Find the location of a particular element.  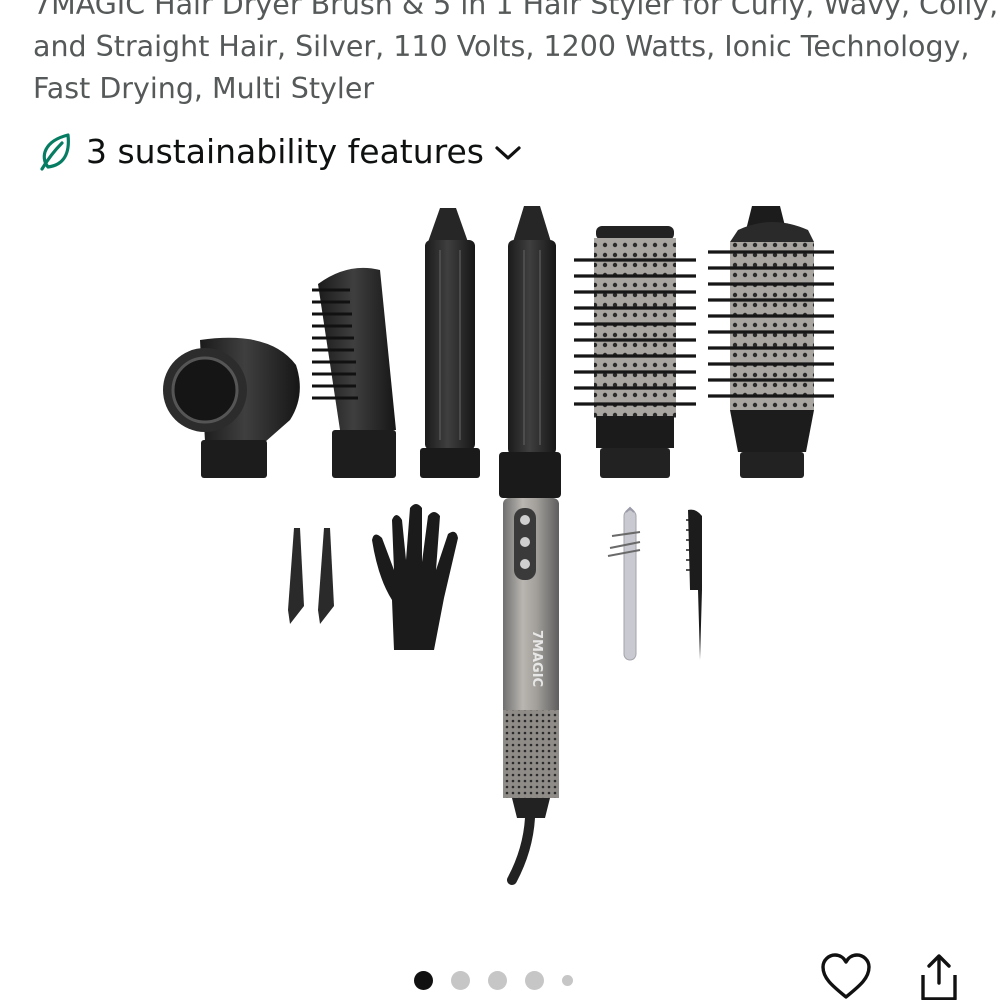

share-button is located at coordinates (939, 977).